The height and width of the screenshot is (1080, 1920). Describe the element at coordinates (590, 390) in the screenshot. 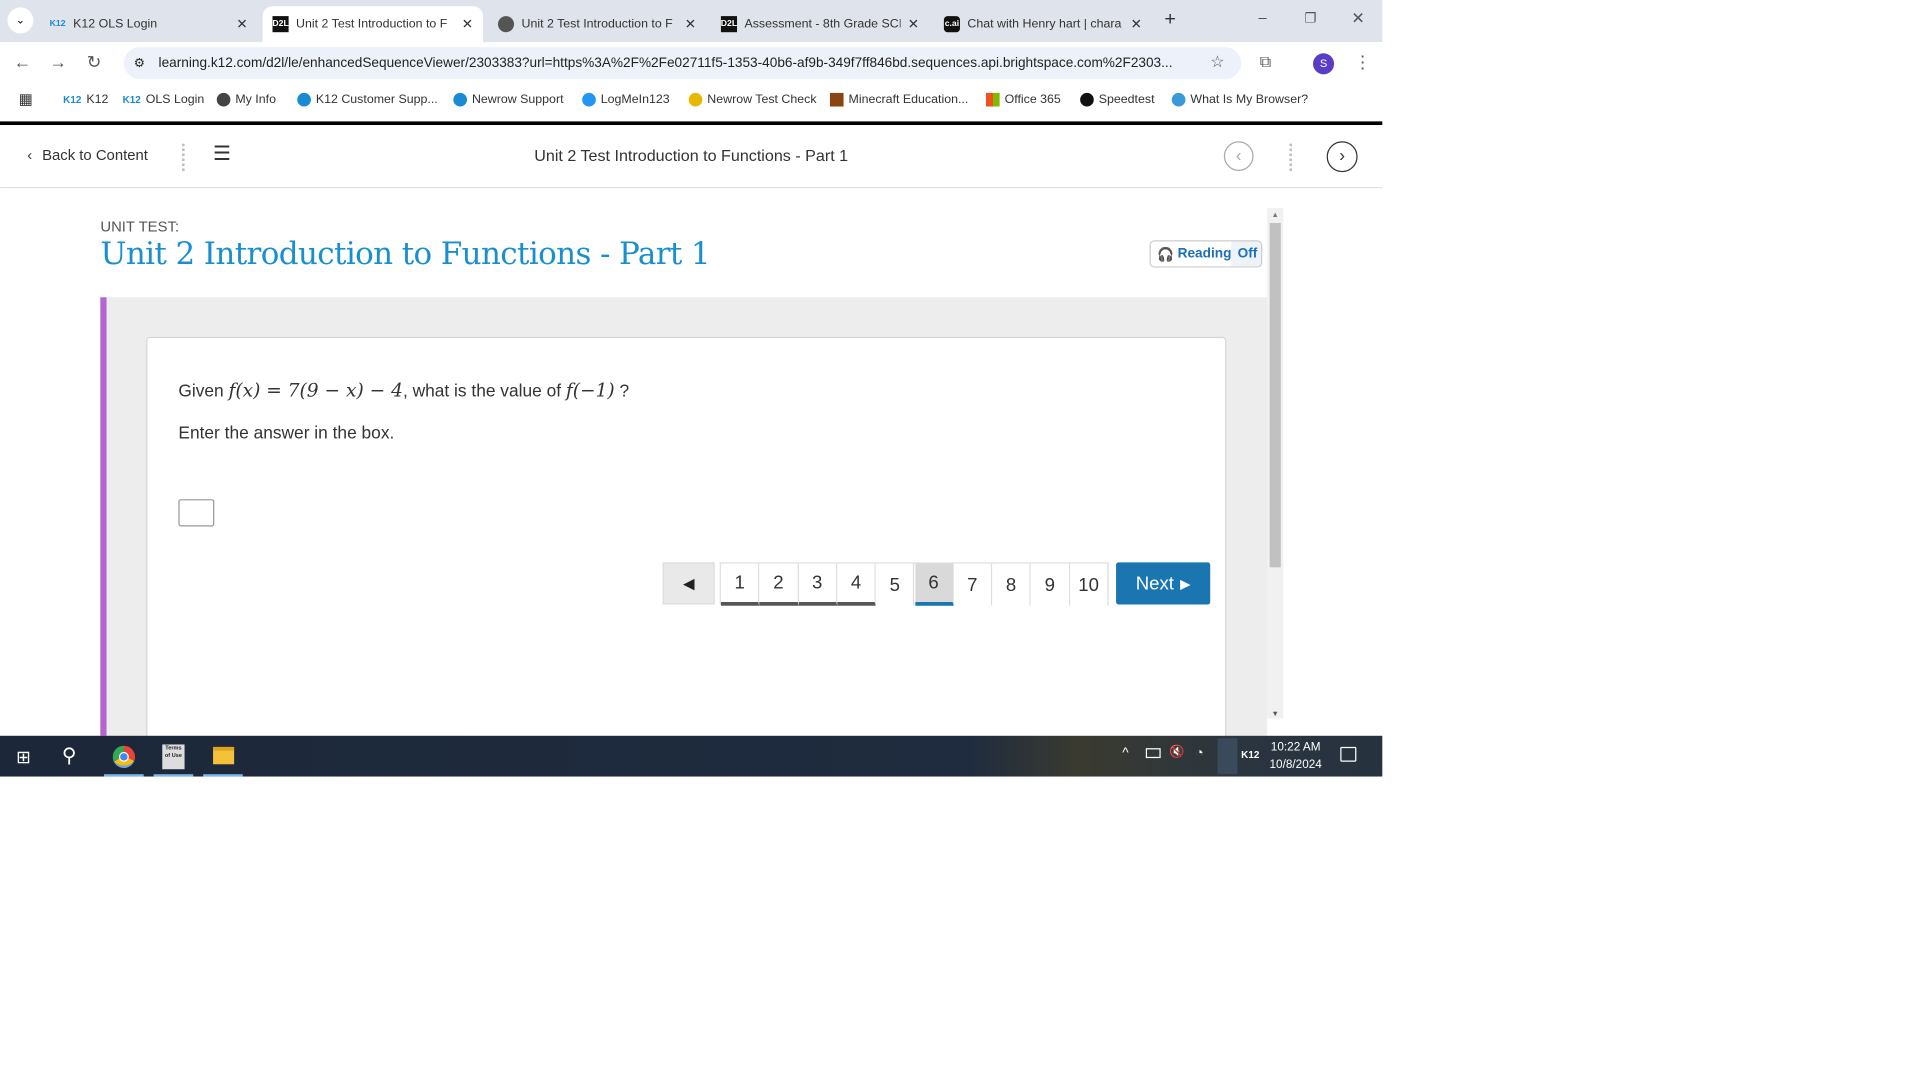

I see `math-expression: f(−1)` at that location.